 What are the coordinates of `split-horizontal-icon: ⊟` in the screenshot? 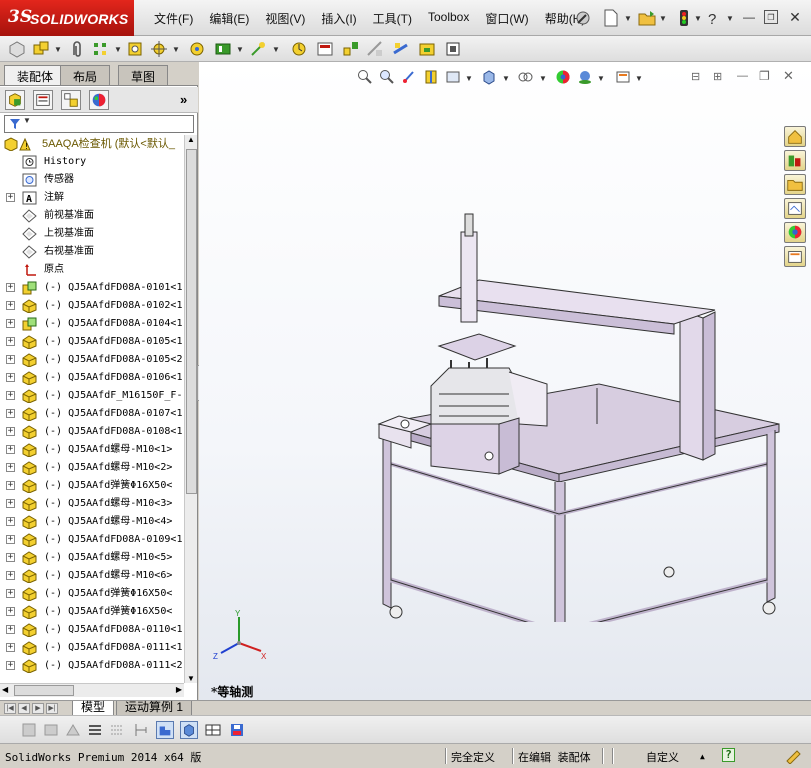 It's located at (695, 76).